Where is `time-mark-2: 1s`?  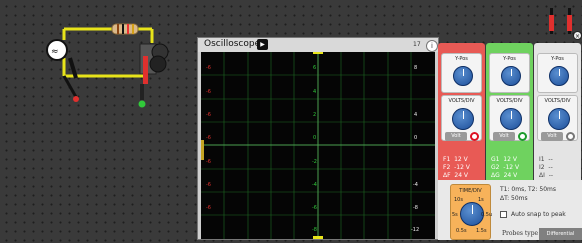 time-mark-2: 1s is located at coordinates (481, 200).